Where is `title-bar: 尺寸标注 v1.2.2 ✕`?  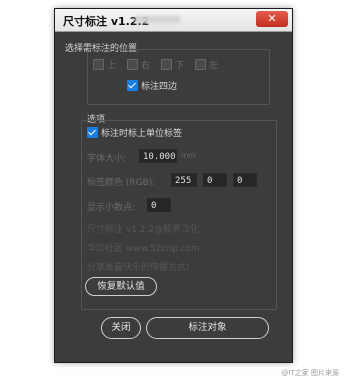
title-bar: 尺寸标注 v1.2.2 ✕ is located at coordinates (173, 20).